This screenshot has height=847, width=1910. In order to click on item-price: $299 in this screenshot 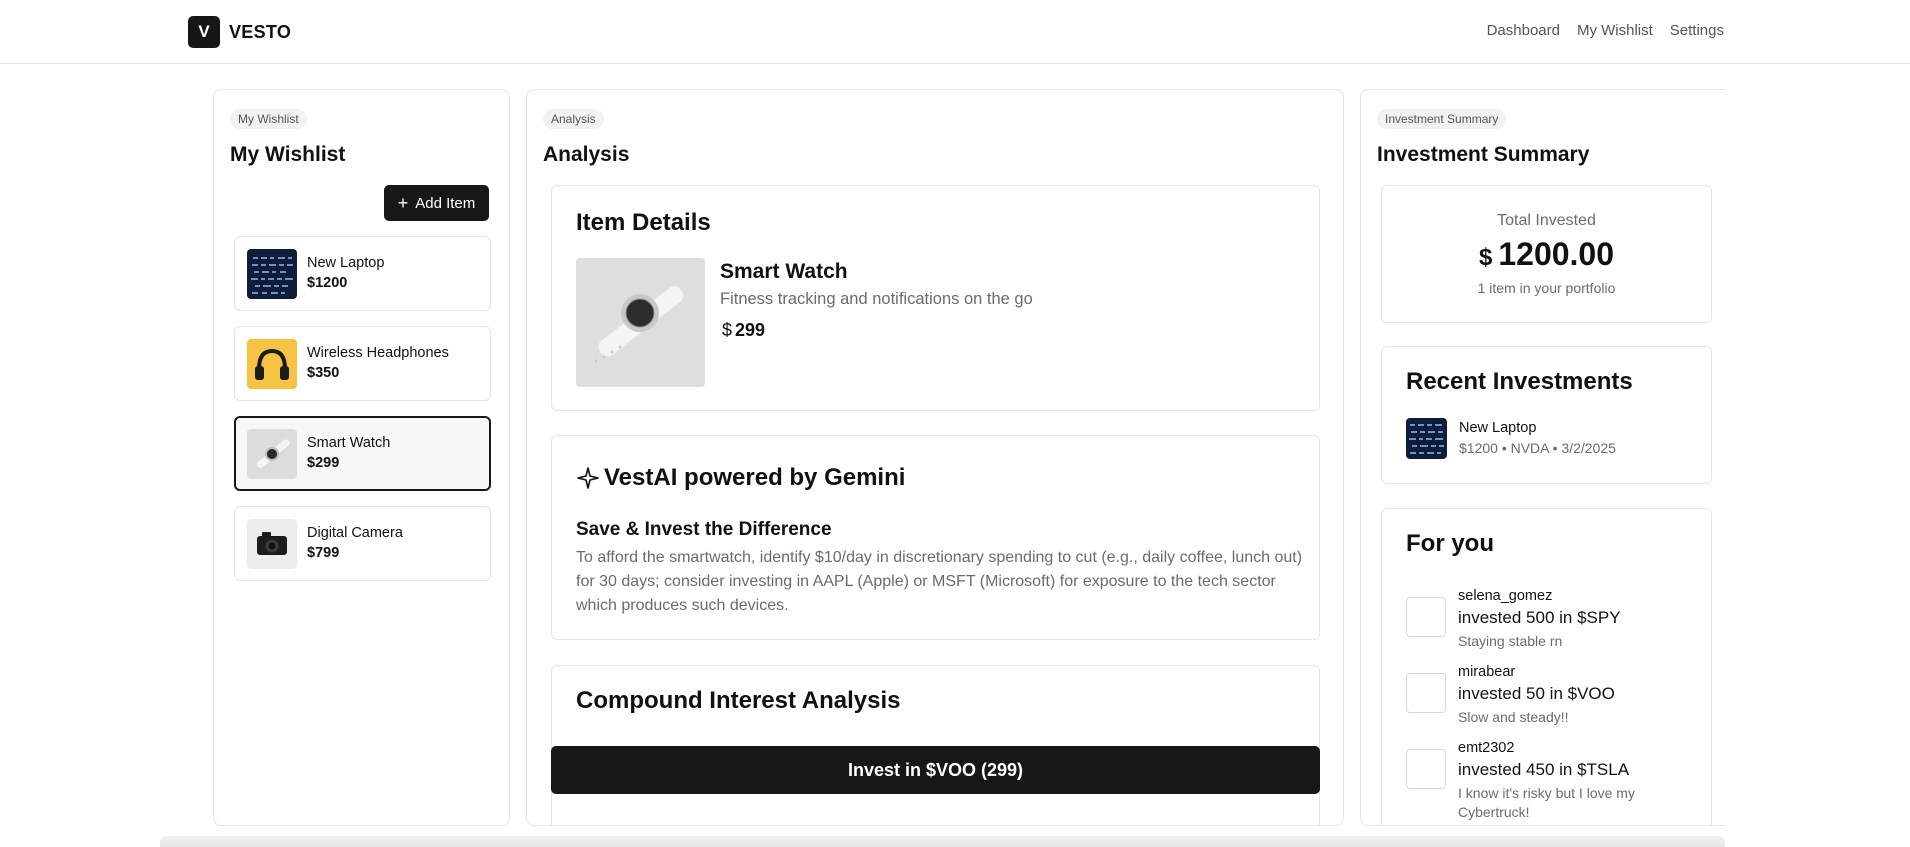, I will do `click(743, 330)`.